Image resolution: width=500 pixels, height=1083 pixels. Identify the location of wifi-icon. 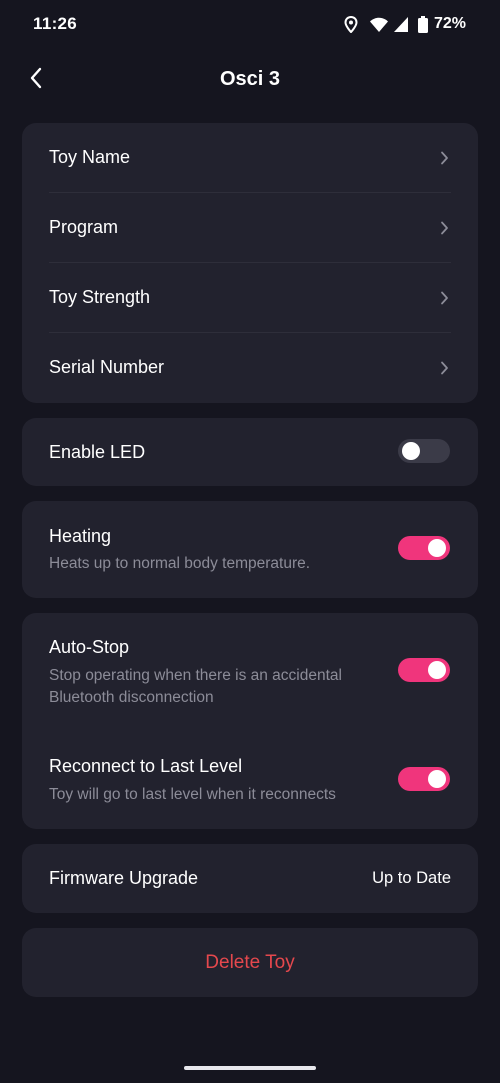
(378, 24).